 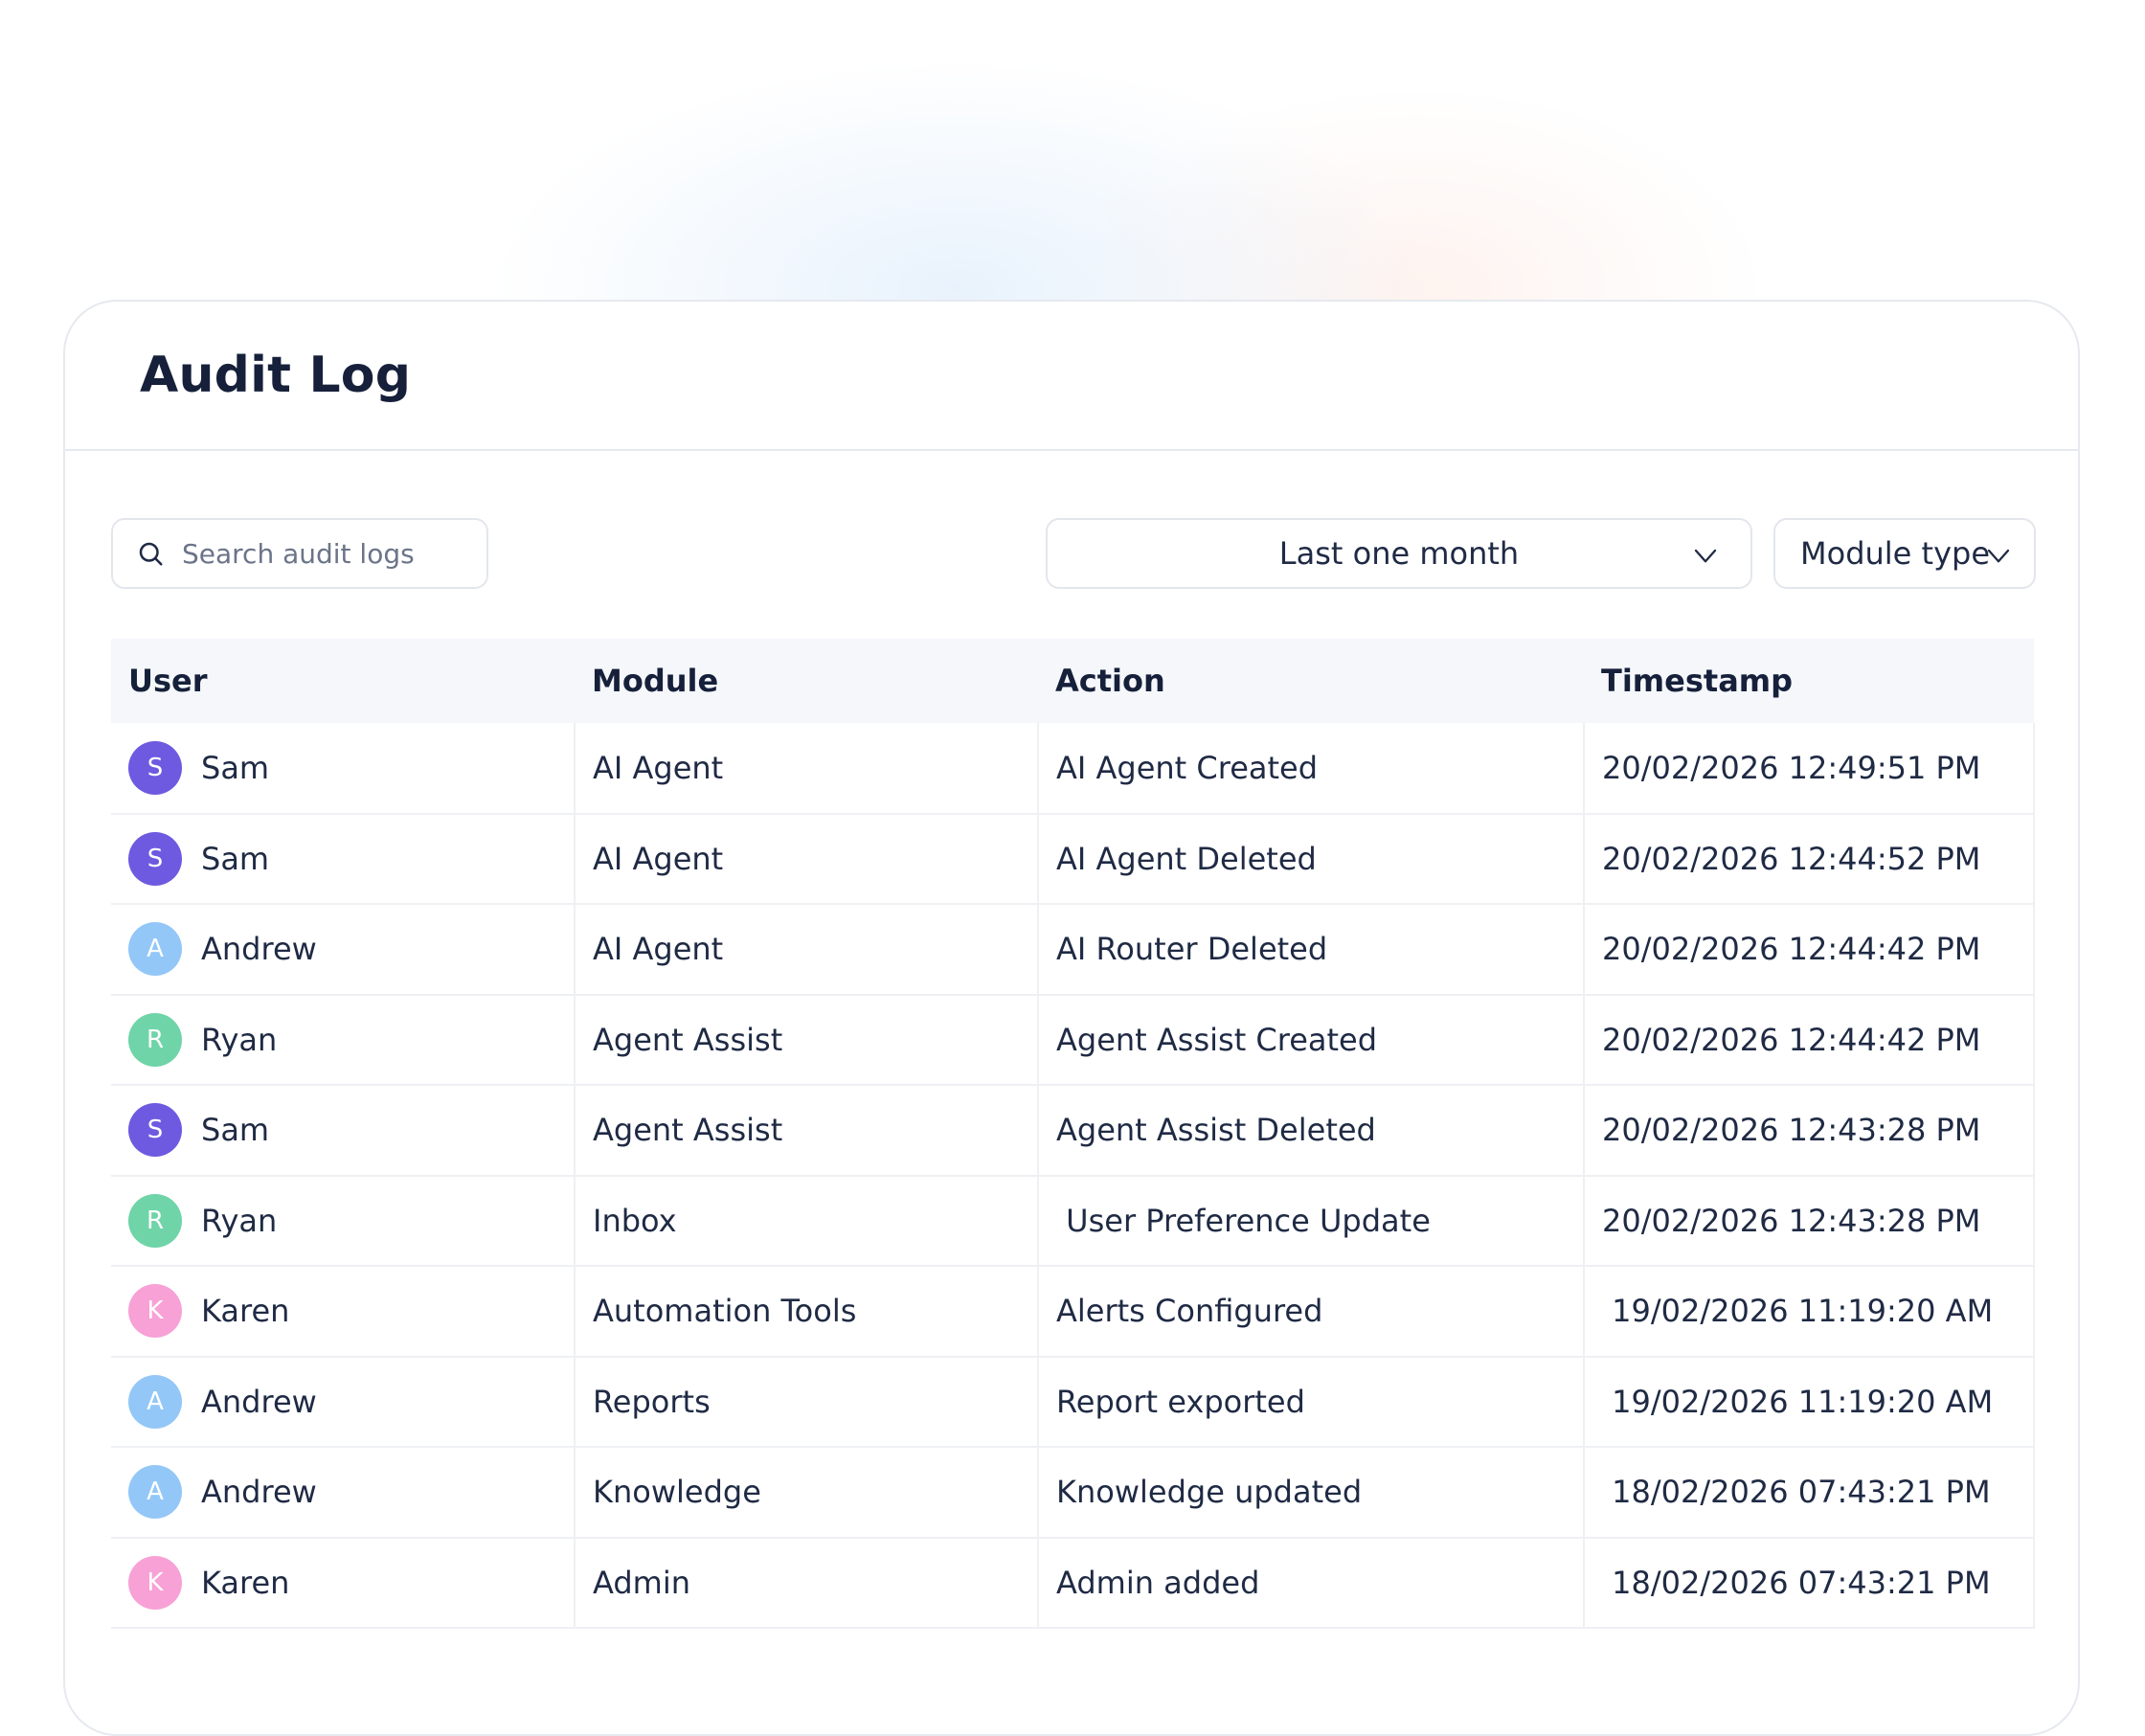 I want to click on cell-action: Agent Assist Created, so click(x=1310, y=1039).